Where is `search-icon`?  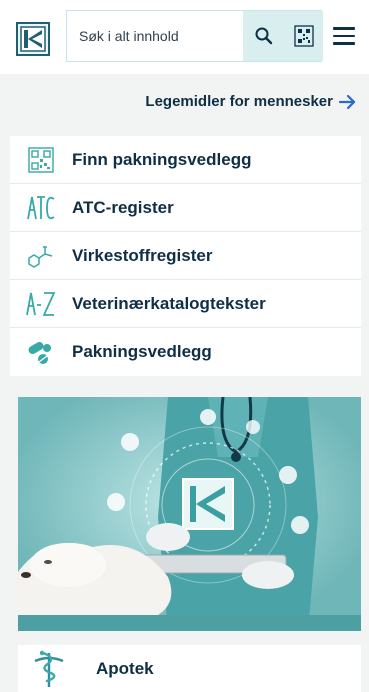 search-icon is located at coordinates (264, 36).